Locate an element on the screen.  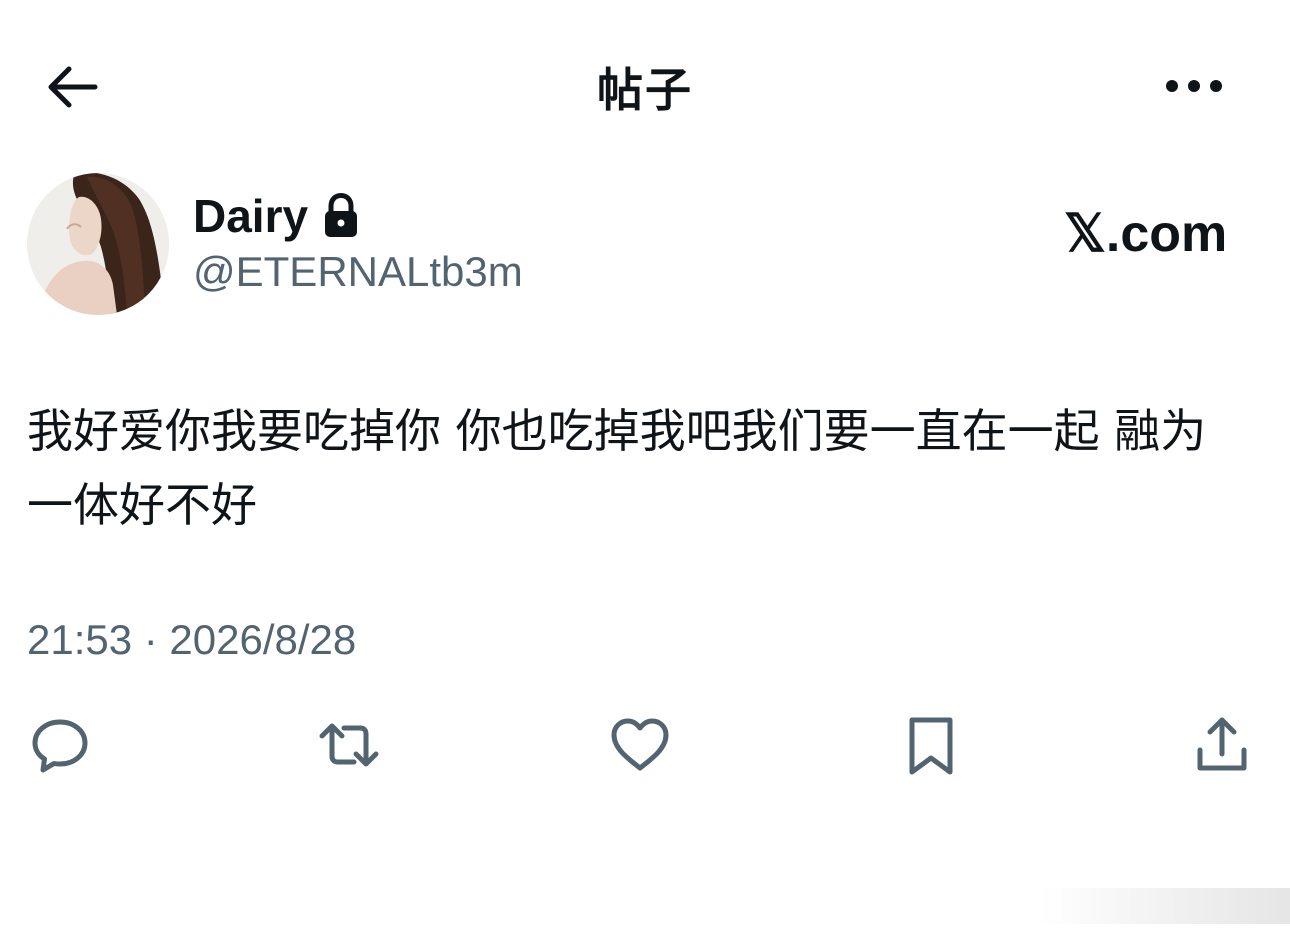
repost-icon is located at coordinates (349, 745).